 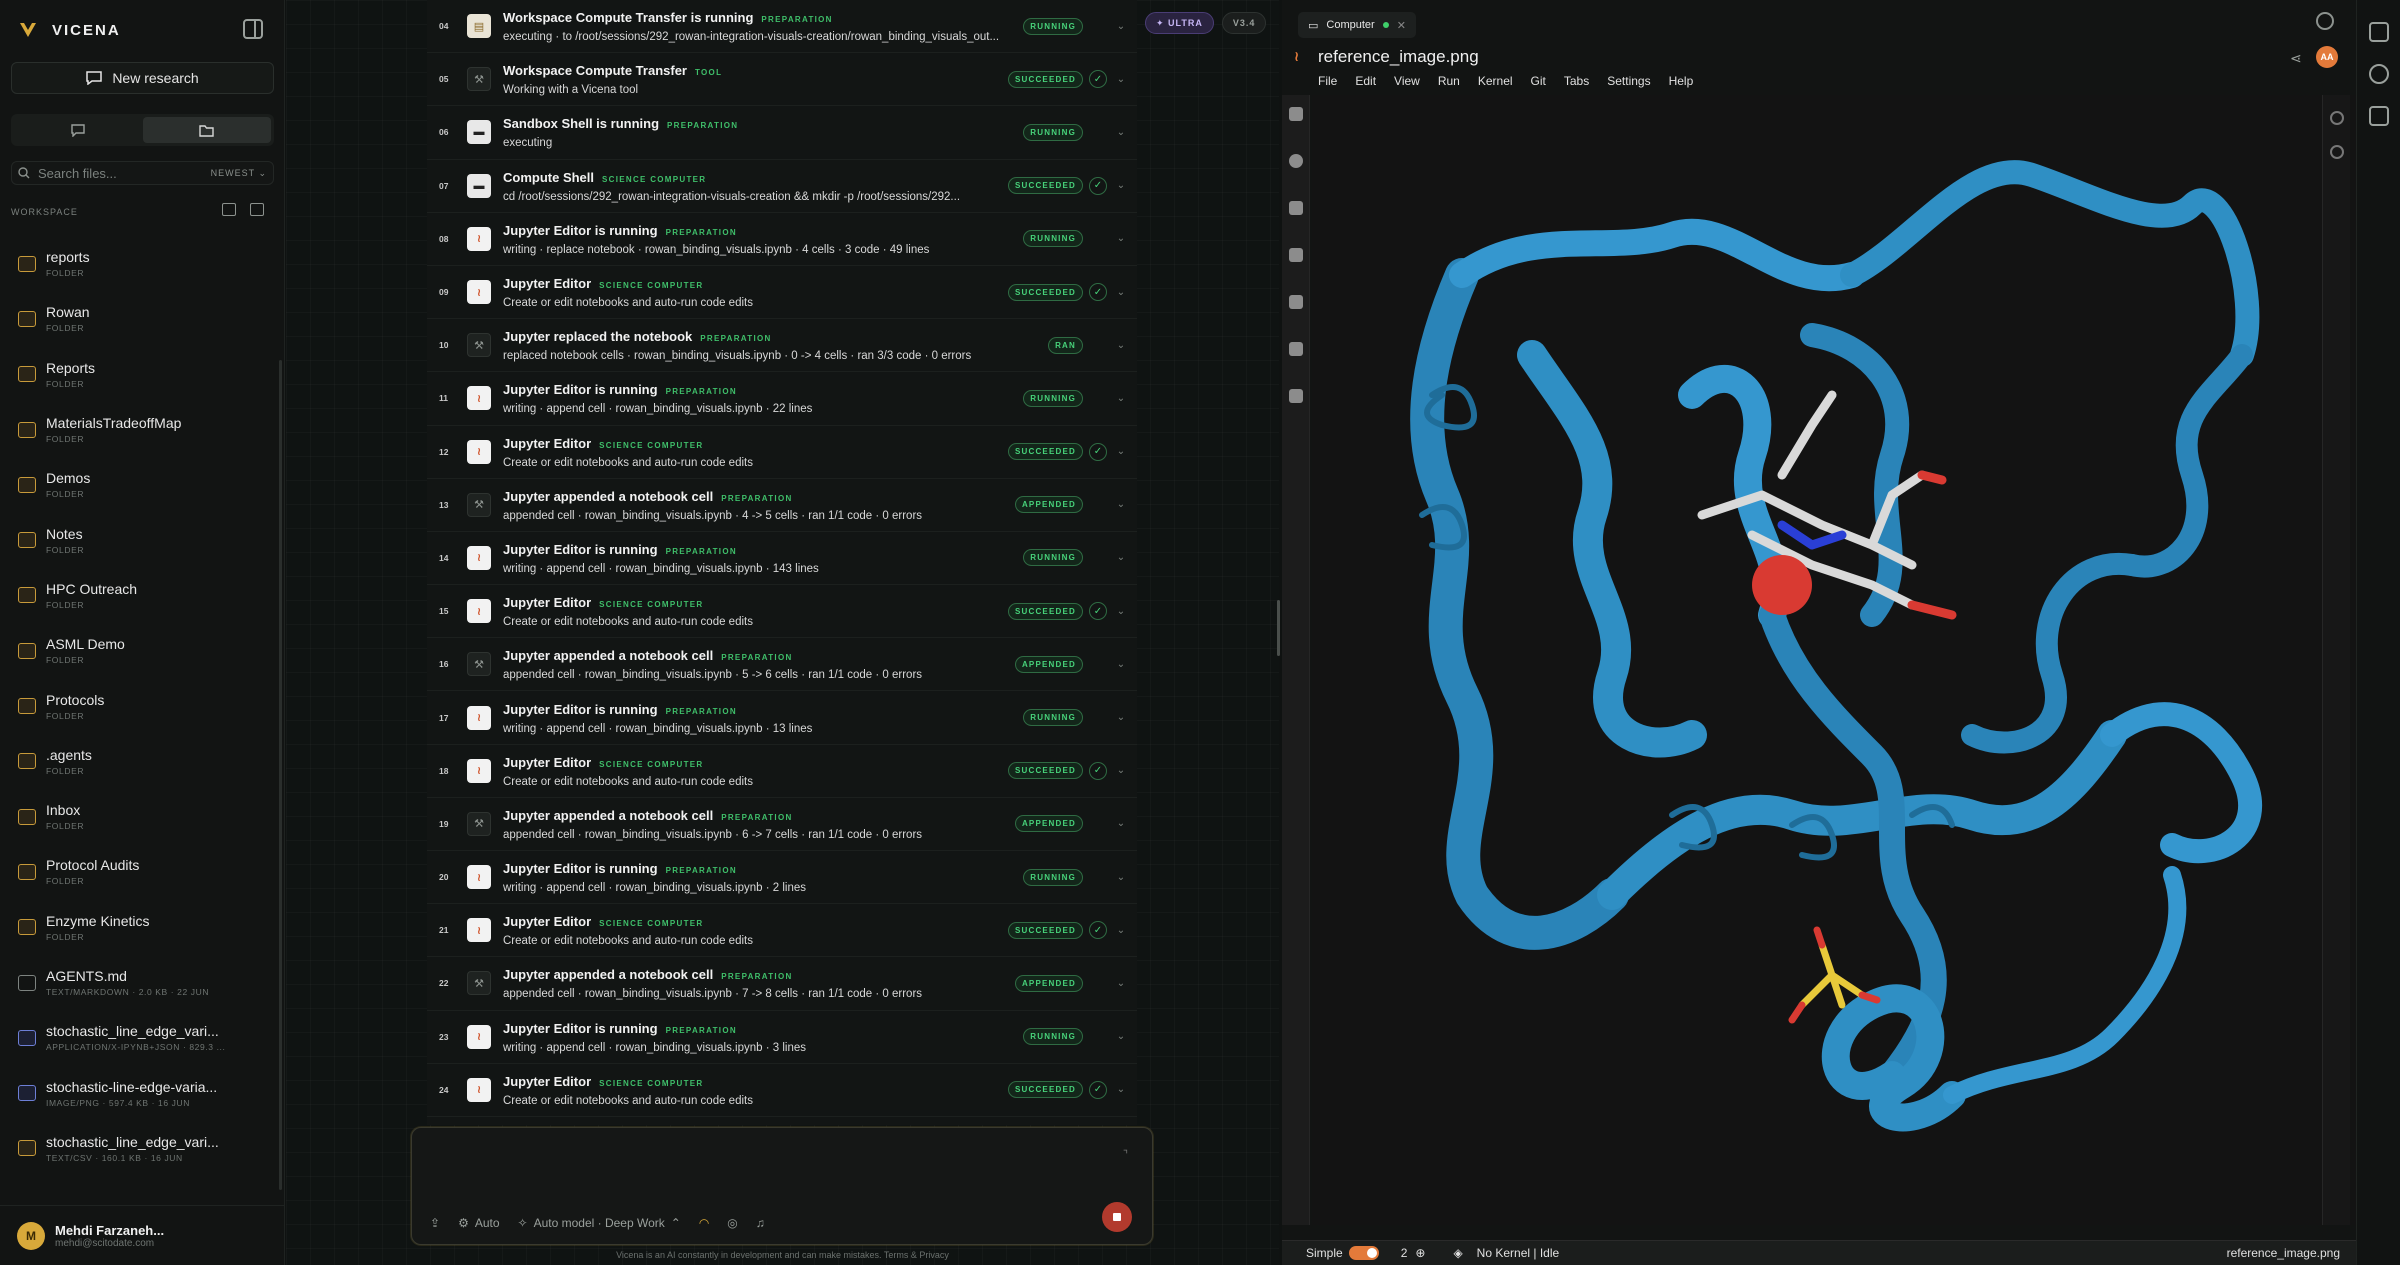 What do you see at coordinates (1407, 81) in the screenshot?
I see `menu-item: View` at bounding box center [1407, 81].